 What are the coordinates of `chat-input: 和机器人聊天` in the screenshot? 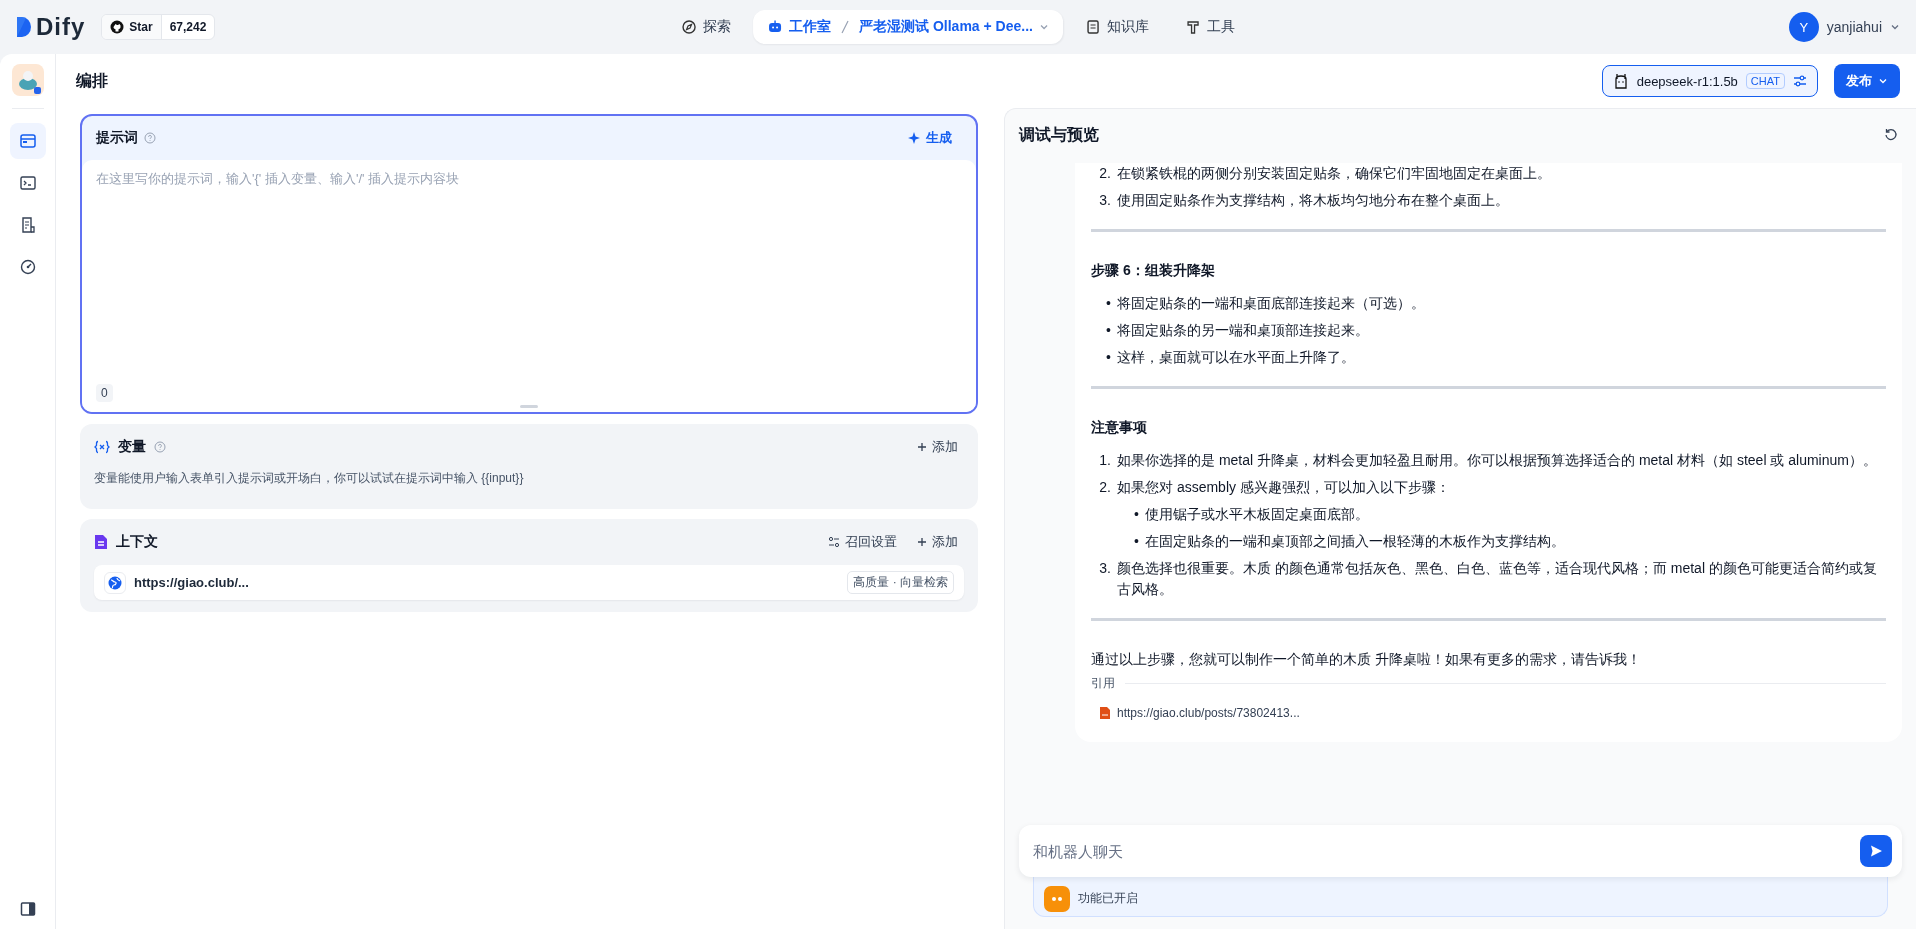 It's located at (1460, 851).